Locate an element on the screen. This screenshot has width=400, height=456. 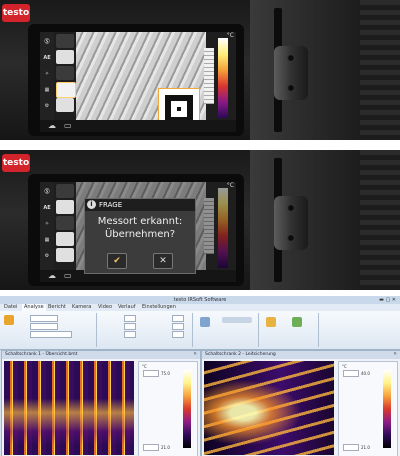
settings-update-icon is located at coordinates (297, 322).